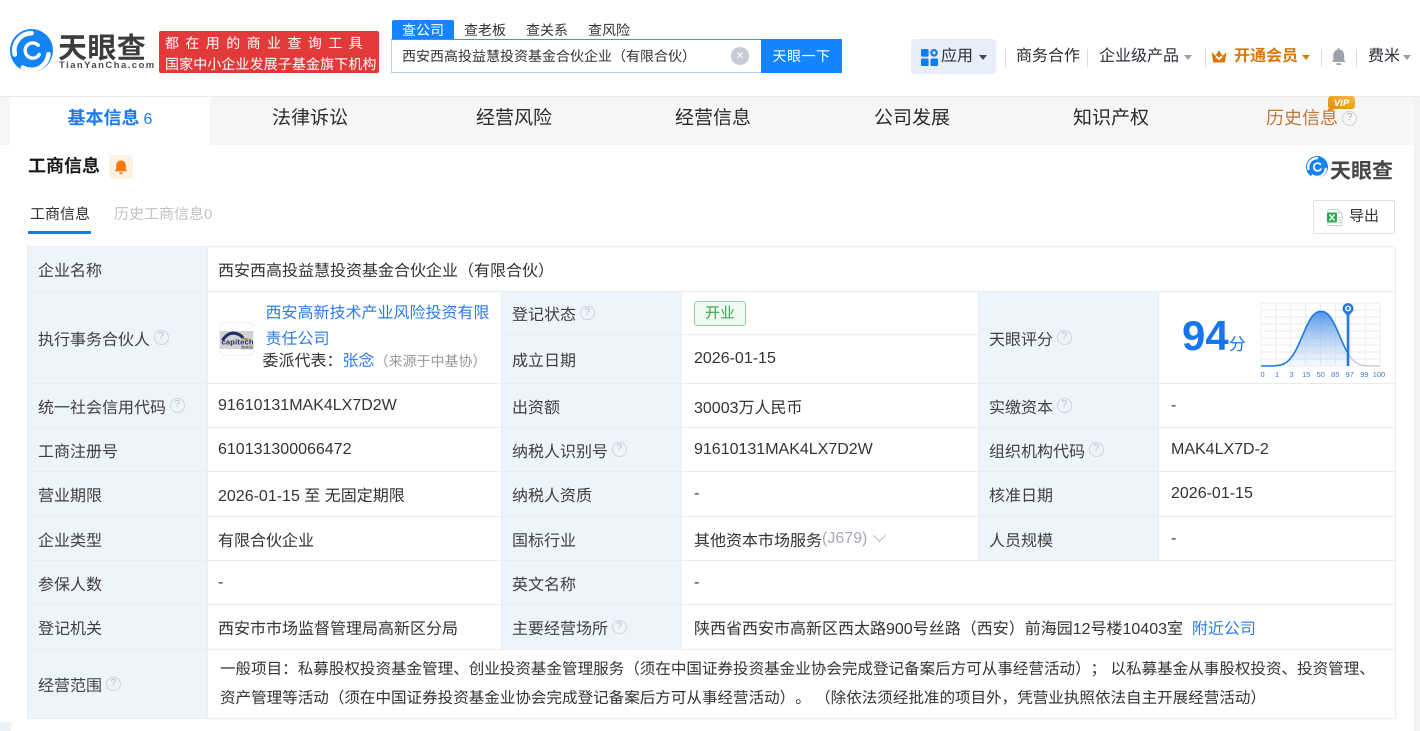 The width and height of the screenshot is (1420, 731). What do you see at coordinates (1306, 374) in the screenshot?
I see `svg-text: 15` at bounding box center [1306, 374].